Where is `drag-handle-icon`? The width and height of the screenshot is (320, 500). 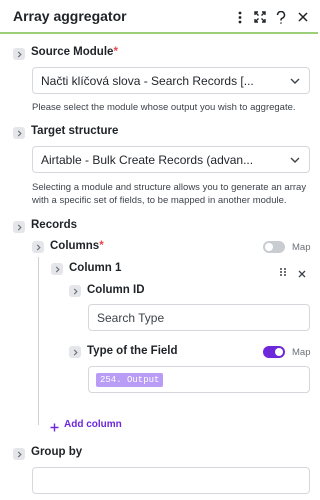
drag-handle-icon is located at coordinates (283, 270).